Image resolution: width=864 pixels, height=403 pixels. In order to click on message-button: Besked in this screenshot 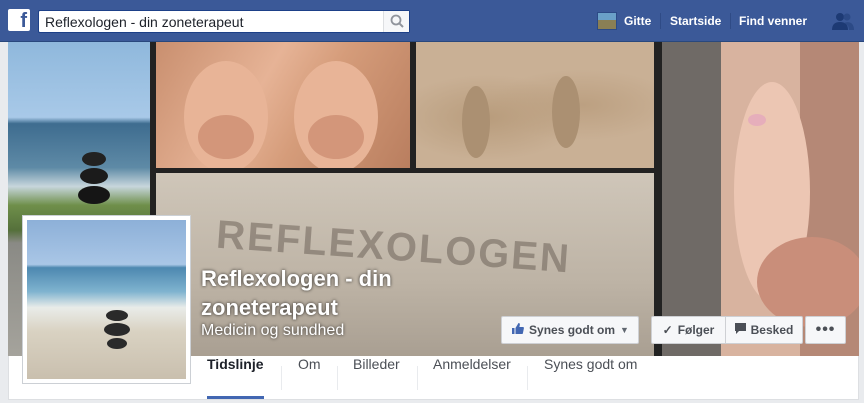, I will do `click(764, 330)`.